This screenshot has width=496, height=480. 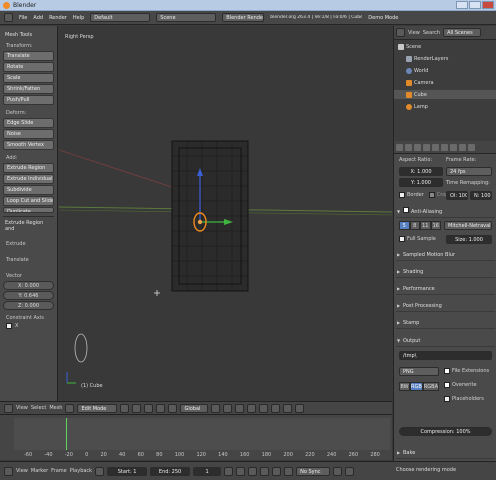 I want to click on color-mode-option: RGBA, so click(x=430, y=386).